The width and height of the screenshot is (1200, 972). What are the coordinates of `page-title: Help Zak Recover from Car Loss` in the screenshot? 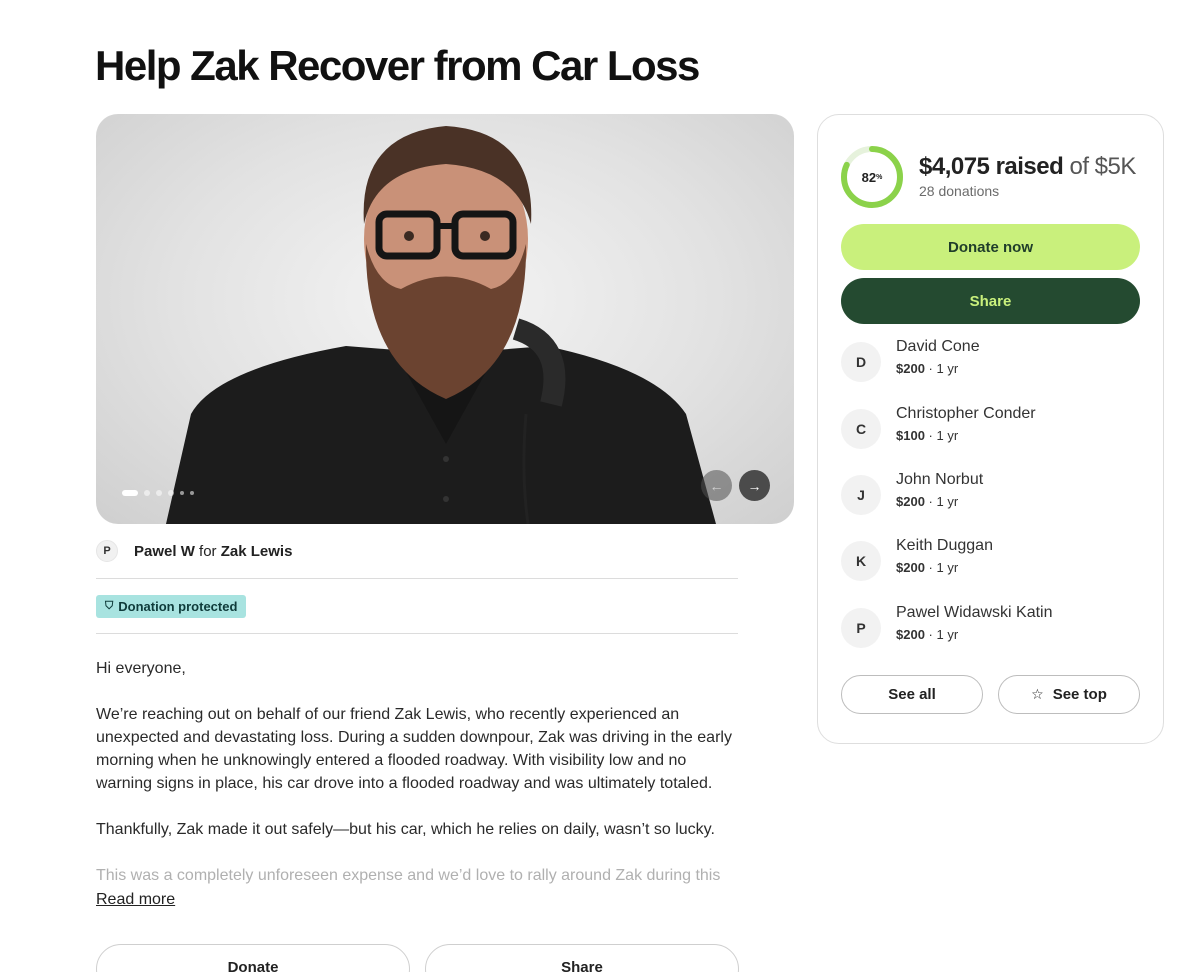 It's located at (397, 65).